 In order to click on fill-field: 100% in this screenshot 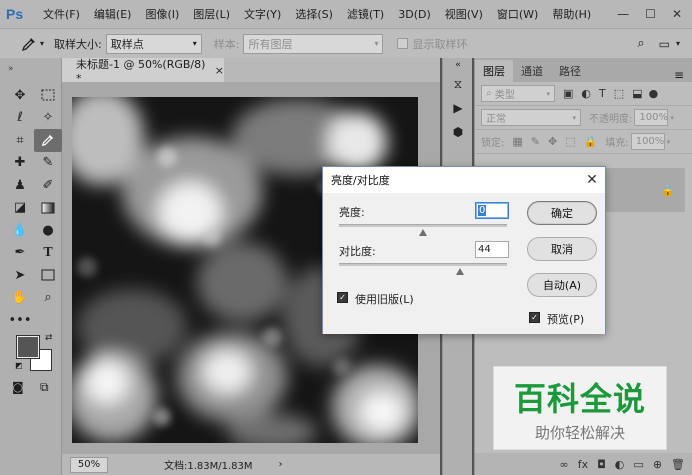, I will do `click(647, 141)`.